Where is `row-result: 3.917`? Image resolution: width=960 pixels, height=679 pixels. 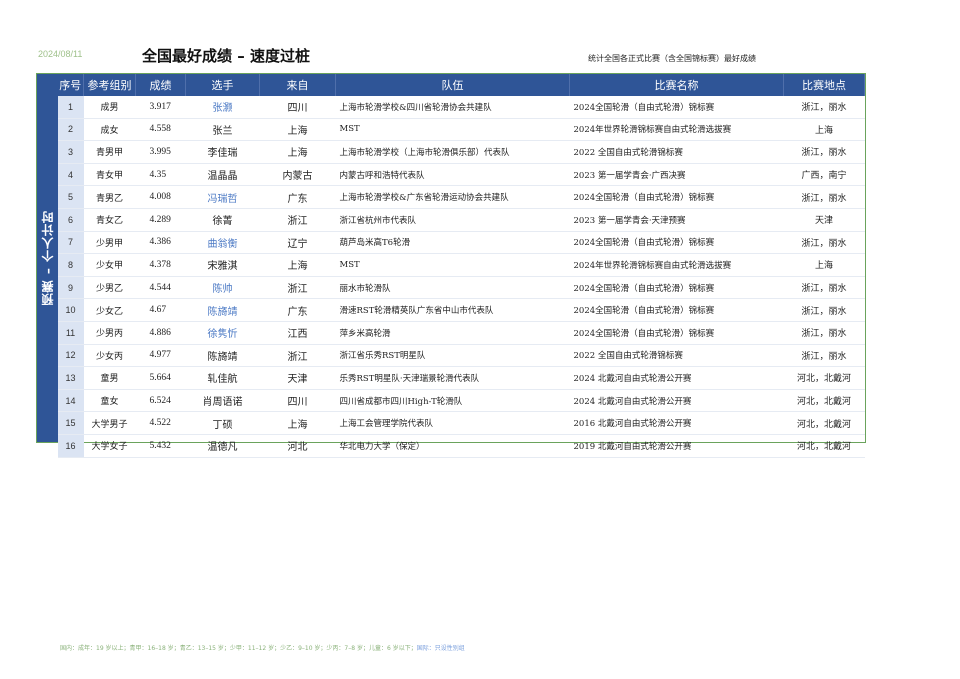
row-result: 3.917 is located at coordinates (160, 107).